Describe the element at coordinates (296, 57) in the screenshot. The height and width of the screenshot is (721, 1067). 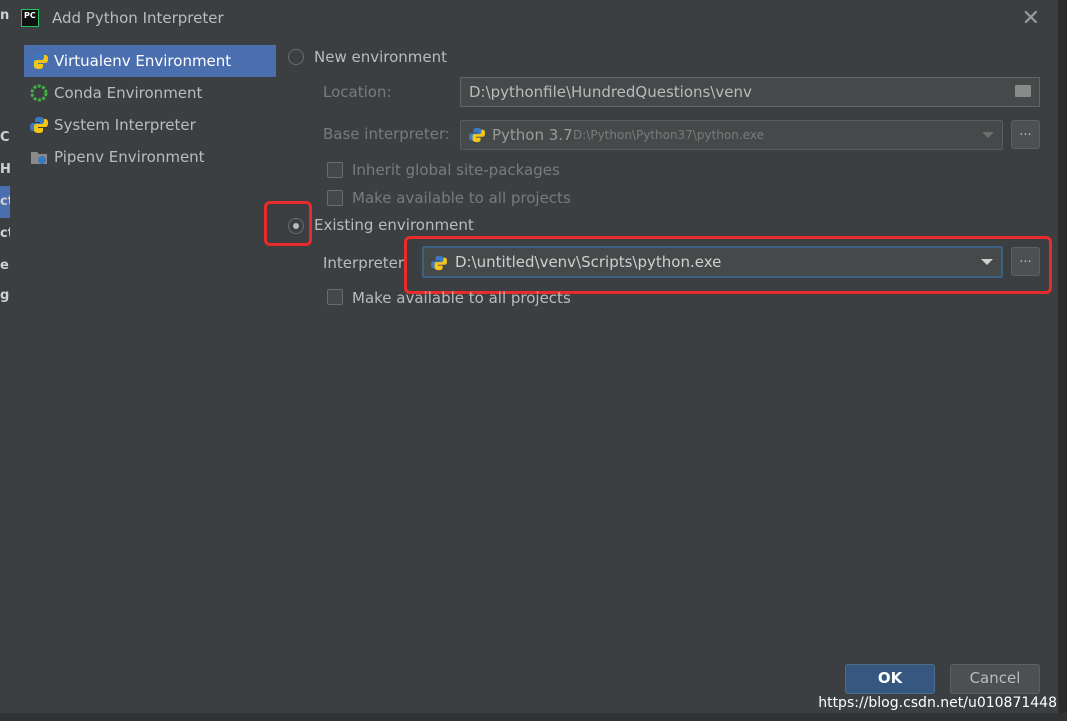
I see `new-environment-radio` at that location.